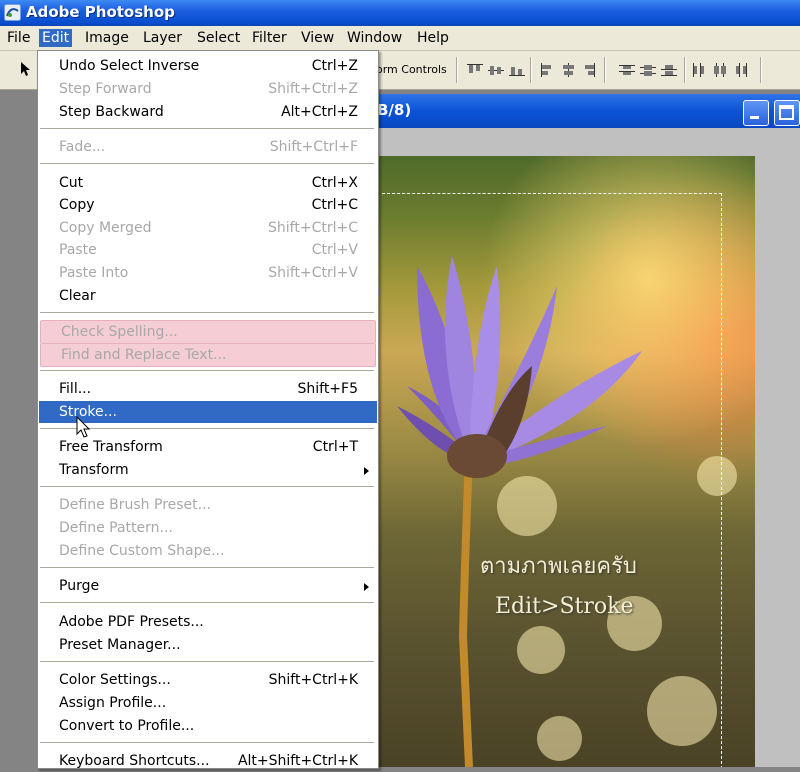 This screenshot has width=800, height=772. What do you see at coordinates (627, 70) in the screenshot?
I see `distribute-top-edges-icon` at bounding box center [627, 70].